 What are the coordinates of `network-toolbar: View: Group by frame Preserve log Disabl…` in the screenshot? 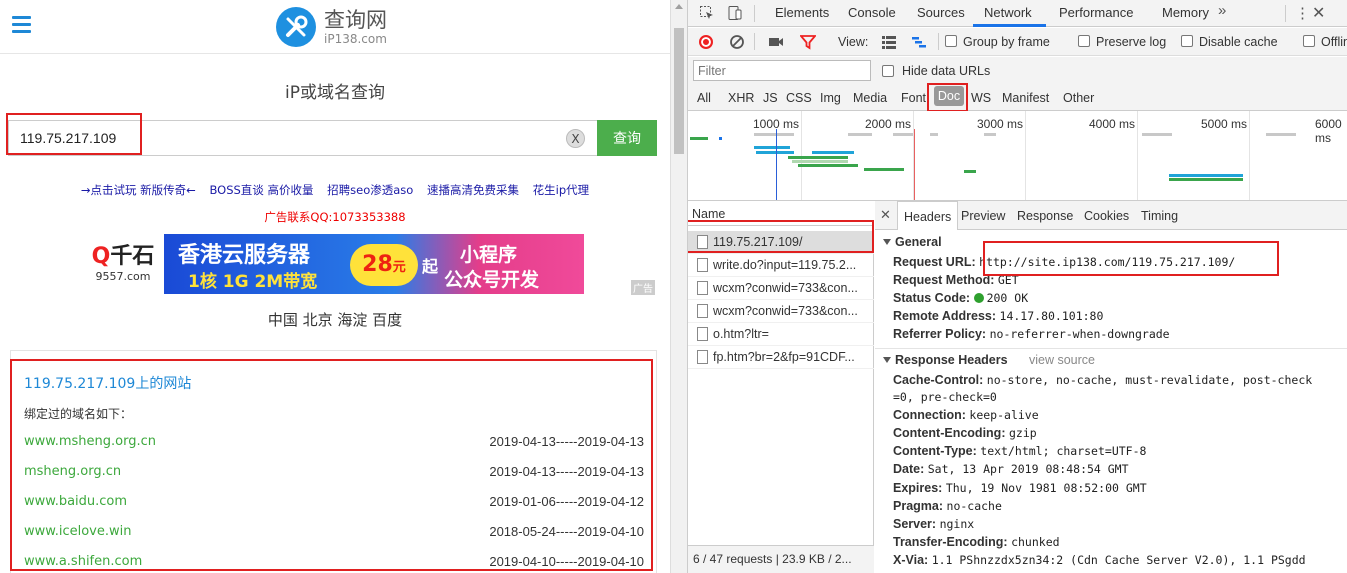 It's located at (1017, 42).